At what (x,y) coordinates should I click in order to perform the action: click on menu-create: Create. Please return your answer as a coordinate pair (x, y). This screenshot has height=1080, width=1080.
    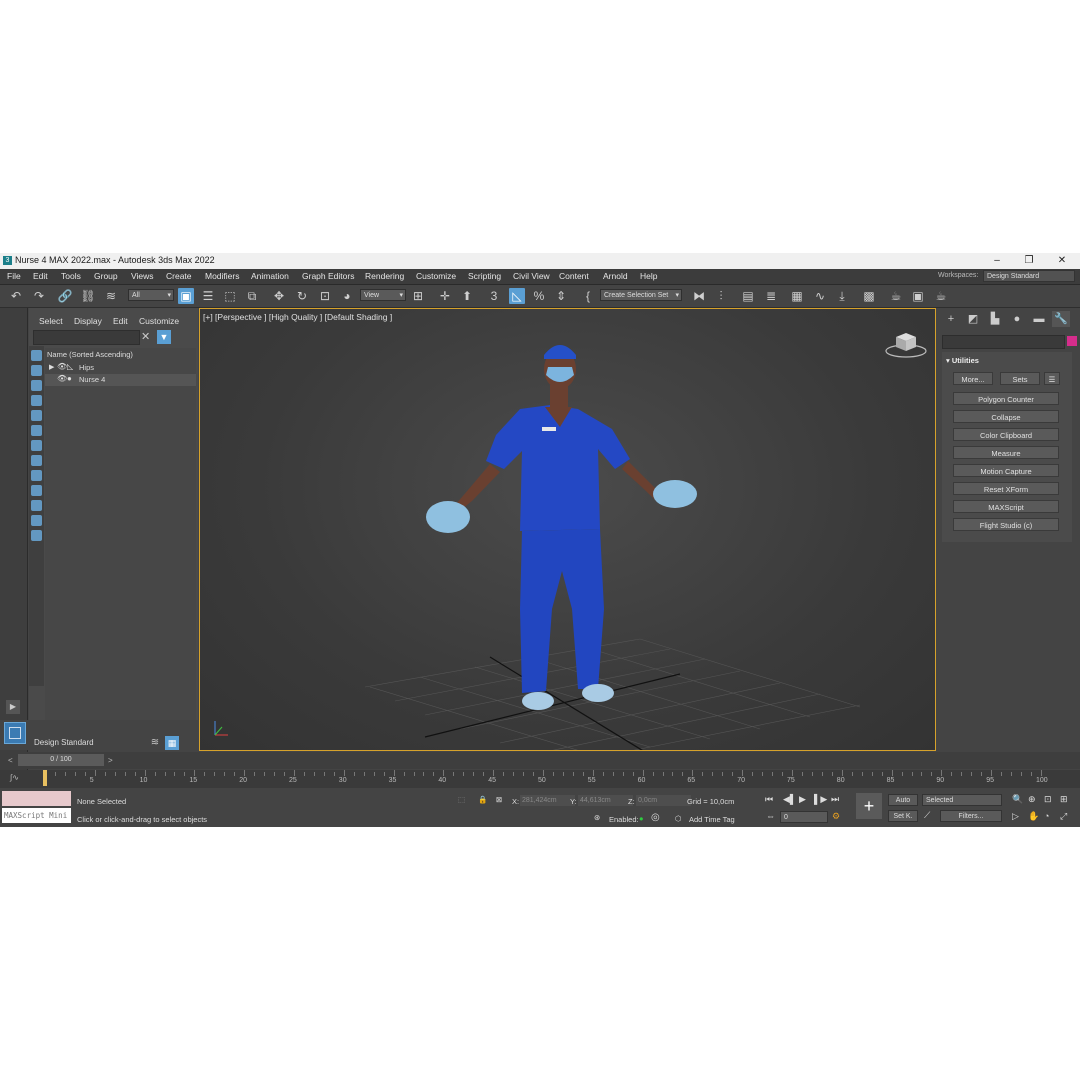
    Looking at the image, I should click on (179, 276).